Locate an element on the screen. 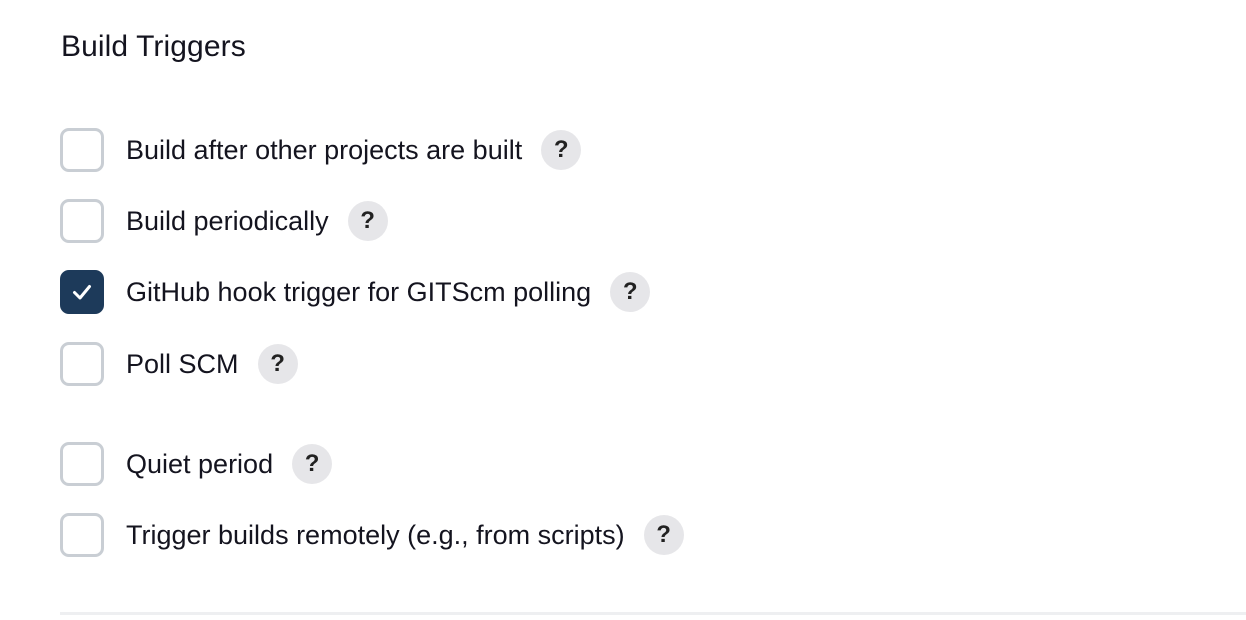 This screenshot has width=1246, height=620. poll-scm-label: Poll SCM is located at coordinates (182, 364).